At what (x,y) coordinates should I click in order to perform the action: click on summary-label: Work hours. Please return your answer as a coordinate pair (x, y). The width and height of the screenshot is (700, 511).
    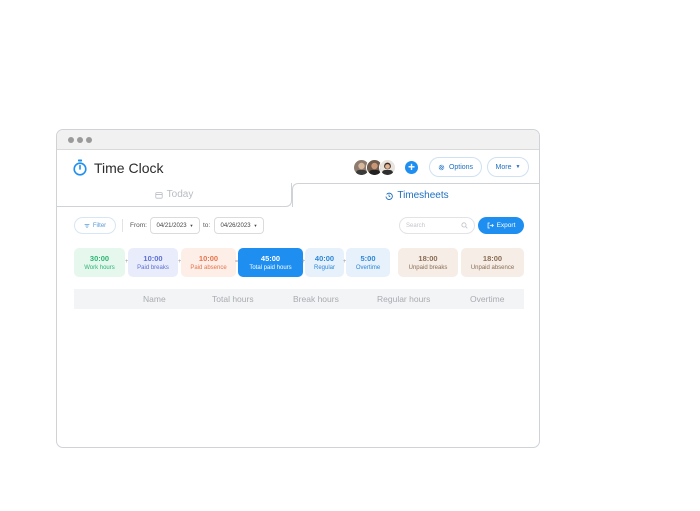
    Looking at the image, I should click on (99, 268).